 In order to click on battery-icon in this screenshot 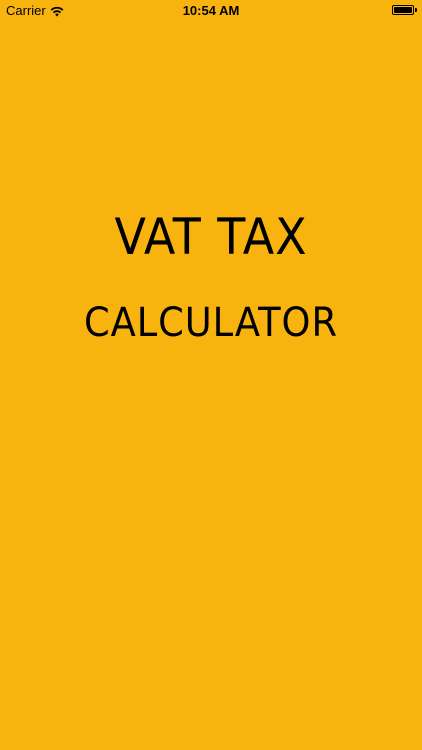, I will do `click(404, 10)`.